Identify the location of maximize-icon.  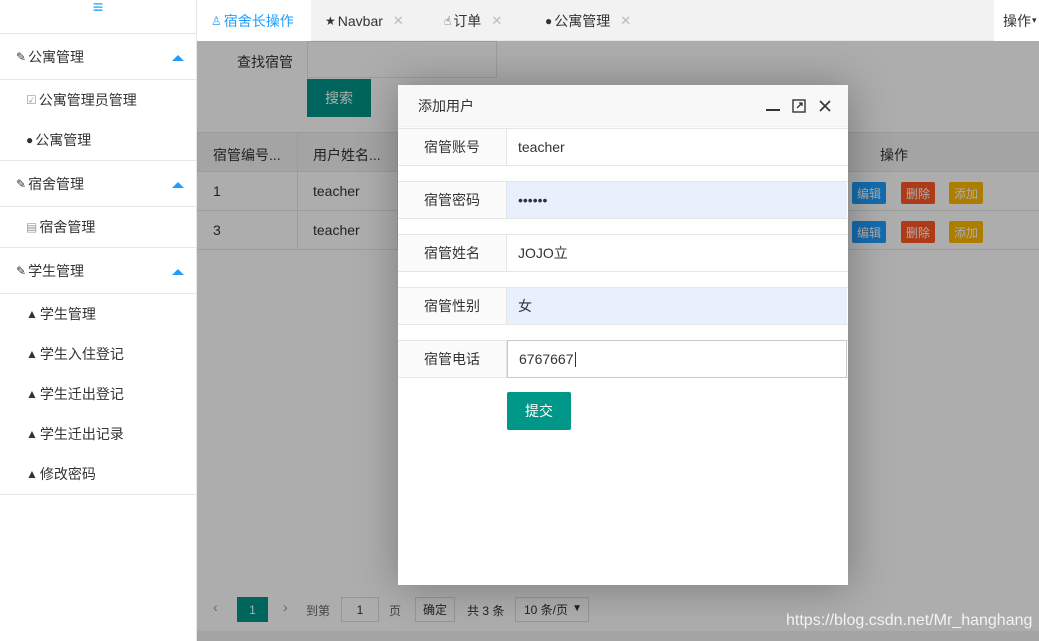
(799, 106).